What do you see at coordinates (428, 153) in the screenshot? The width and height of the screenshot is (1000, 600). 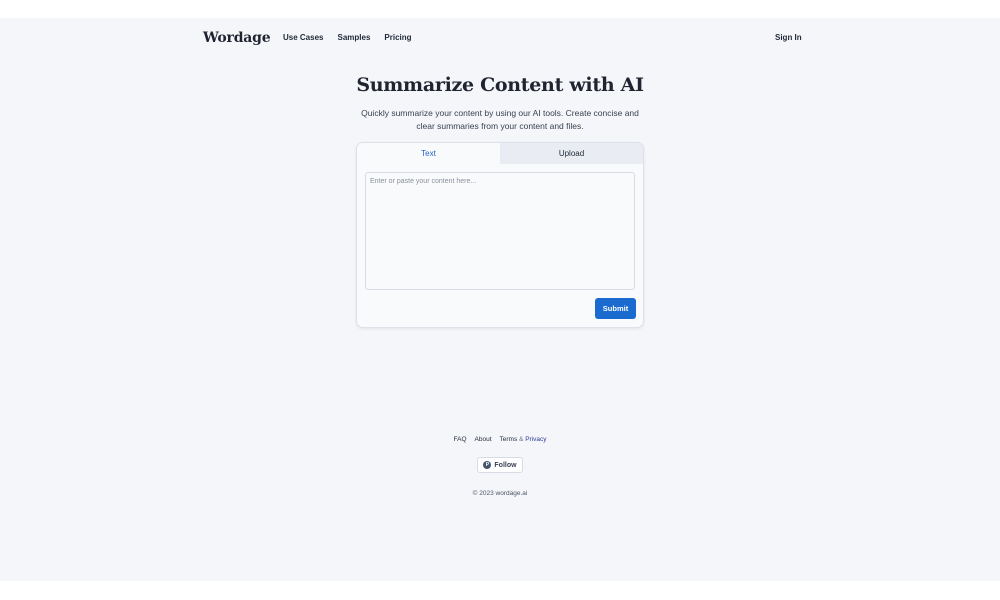 I see `tab-text: Text` at bounding box center [428, 153].